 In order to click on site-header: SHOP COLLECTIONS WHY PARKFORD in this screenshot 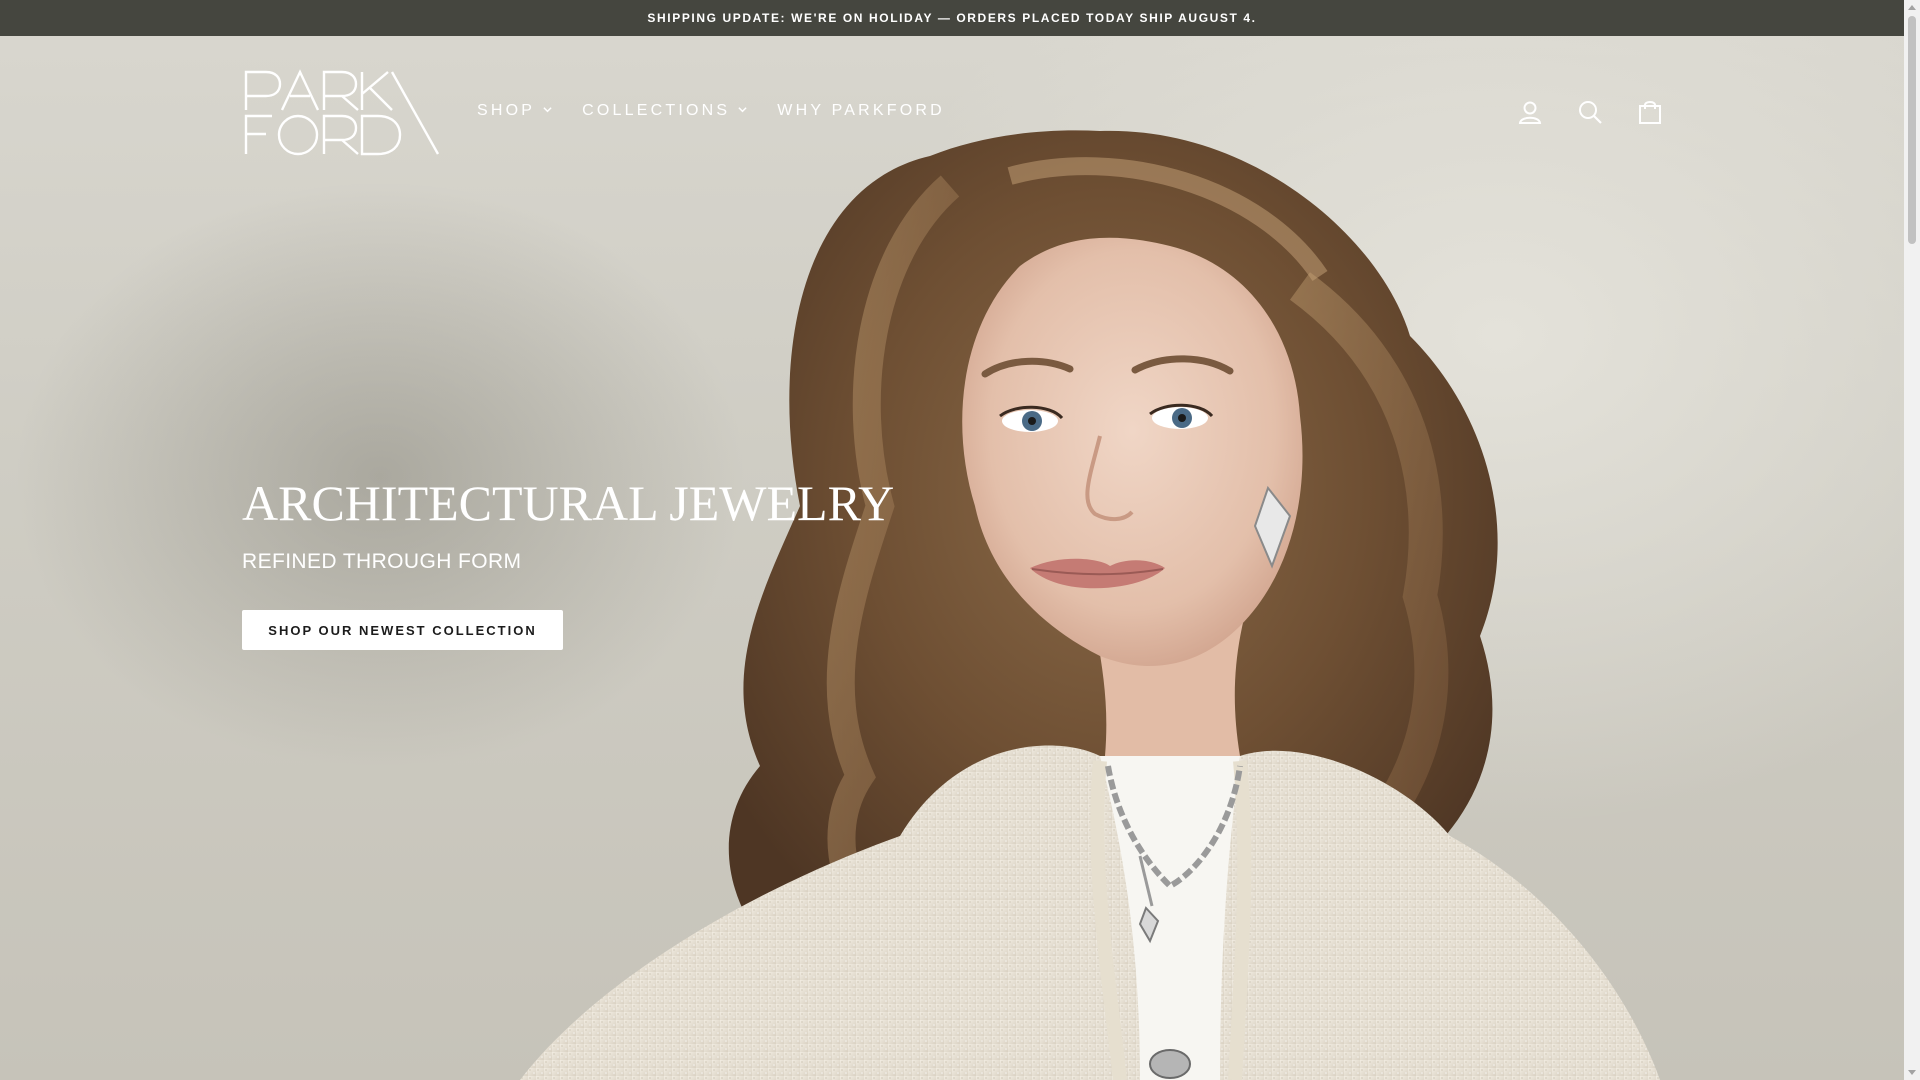, I will do `click(952, 112)`.